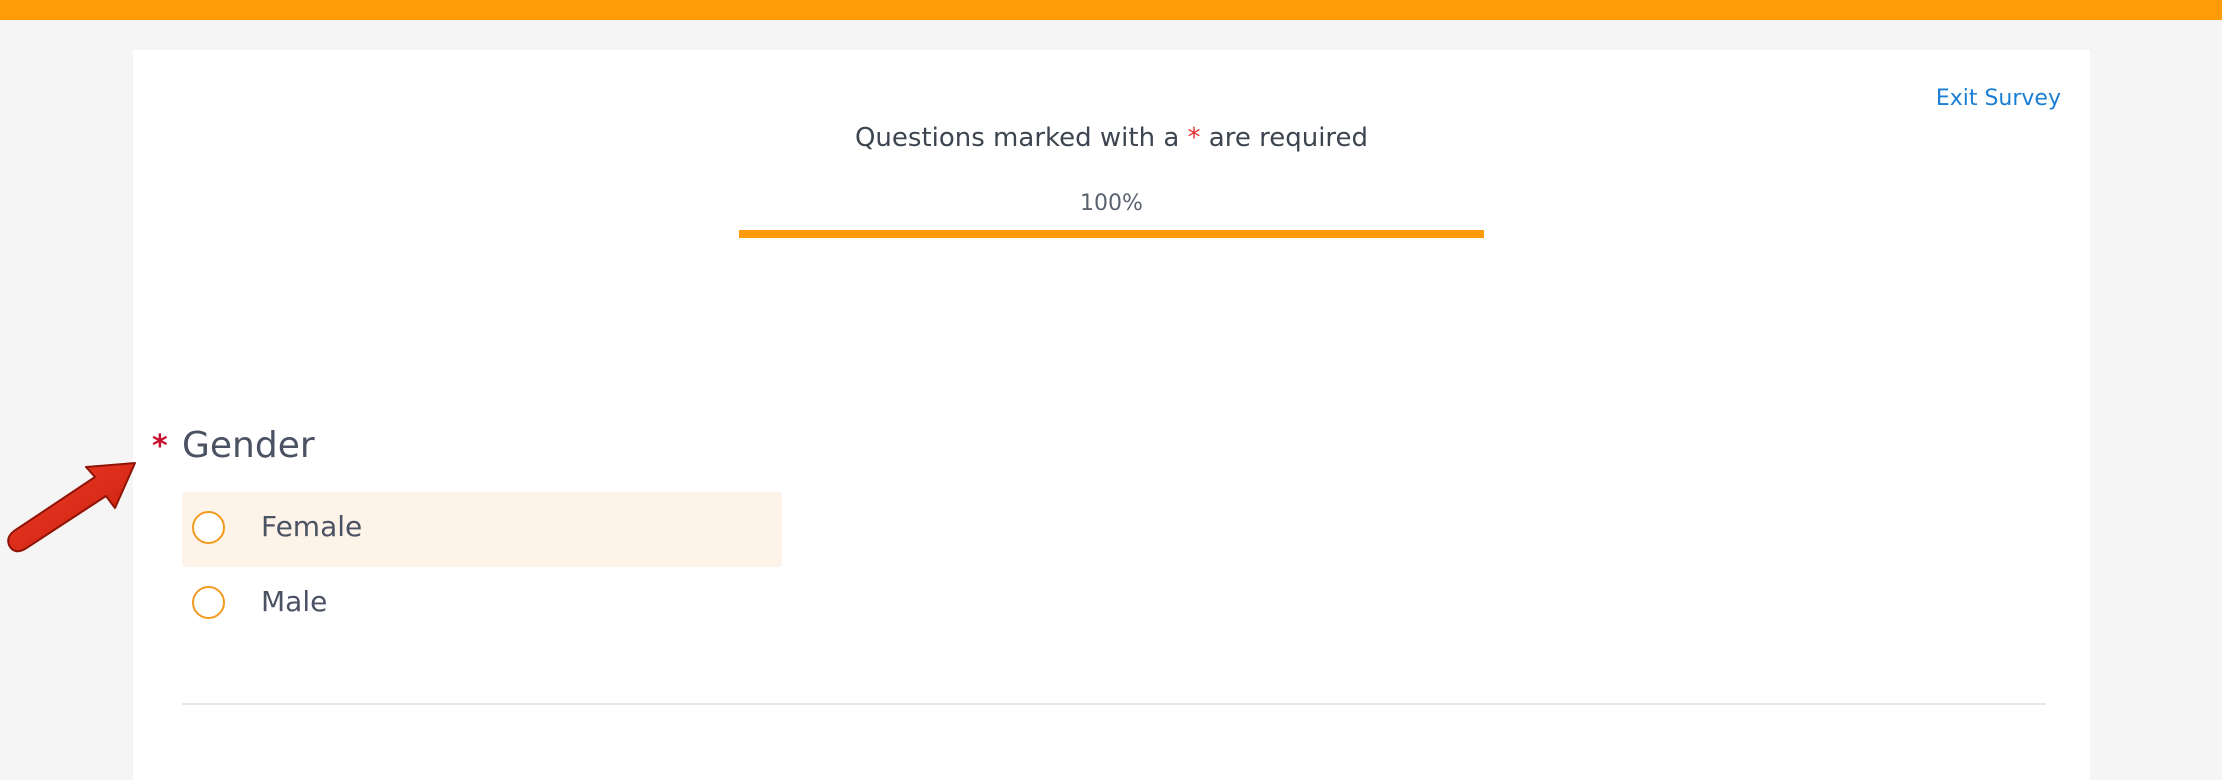 This screenshot has height=780, width=2222. I want to click on top-accent-bar, so click(1111, 10).